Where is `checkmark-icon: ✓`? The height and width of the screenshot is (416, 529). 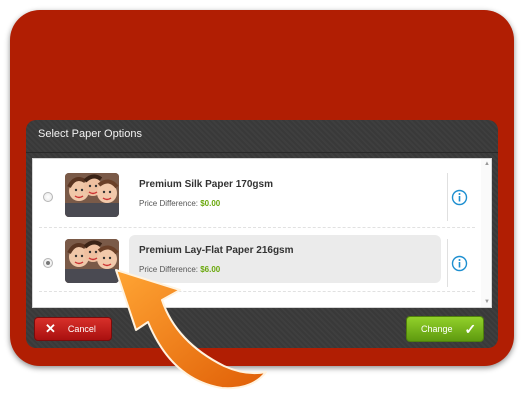
checkmark-icon: ✓ is located at coordinates (470, 328).